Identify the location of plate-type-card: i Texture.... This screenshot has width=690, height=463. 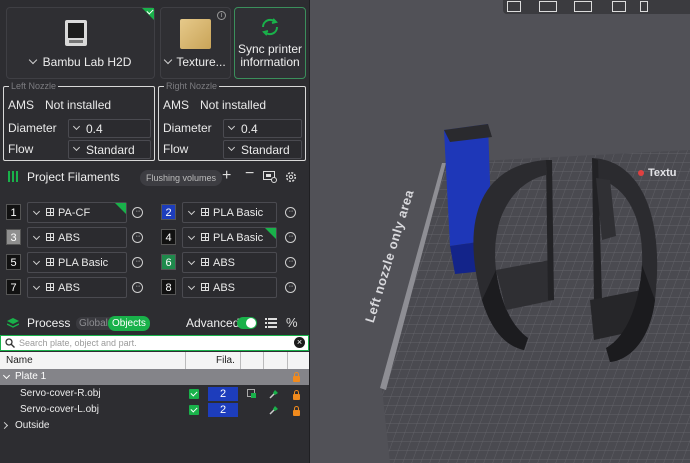
(195, 43).